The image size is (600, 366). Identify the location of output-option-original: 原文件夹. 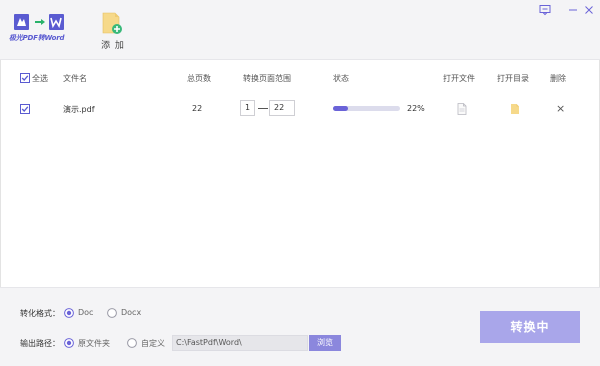
(94, 343).